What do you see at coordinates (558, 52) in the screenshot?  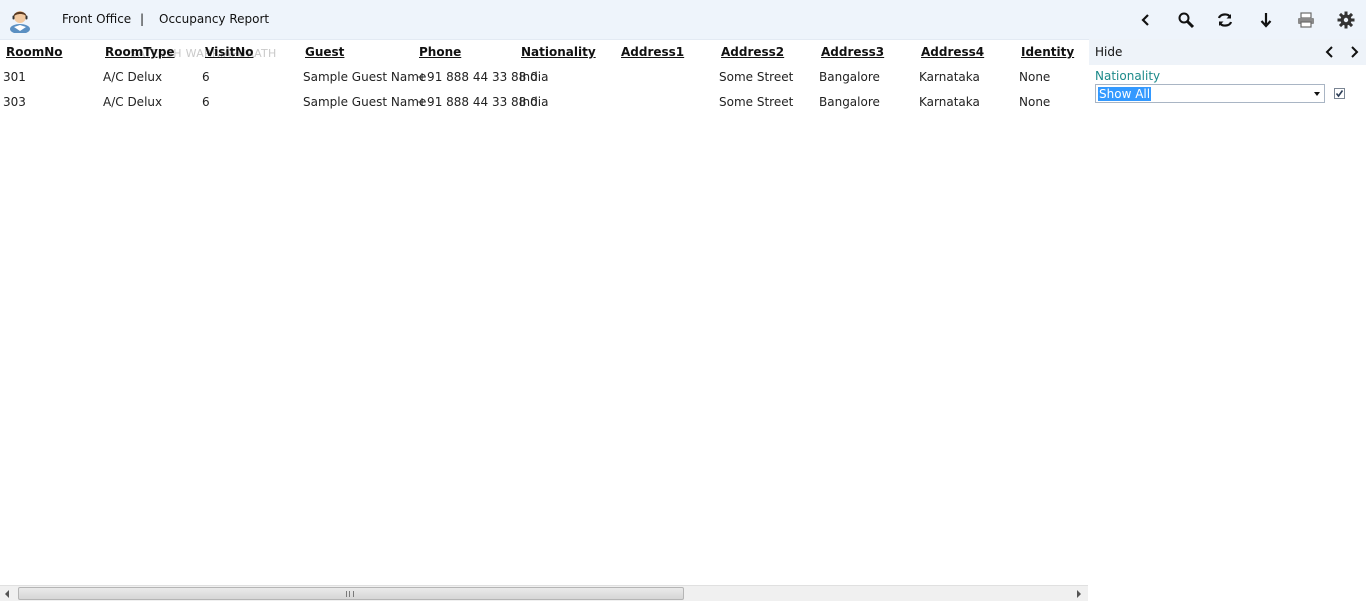 I see `column-header-nationality: Nationality` at bounding box center [558, 52].